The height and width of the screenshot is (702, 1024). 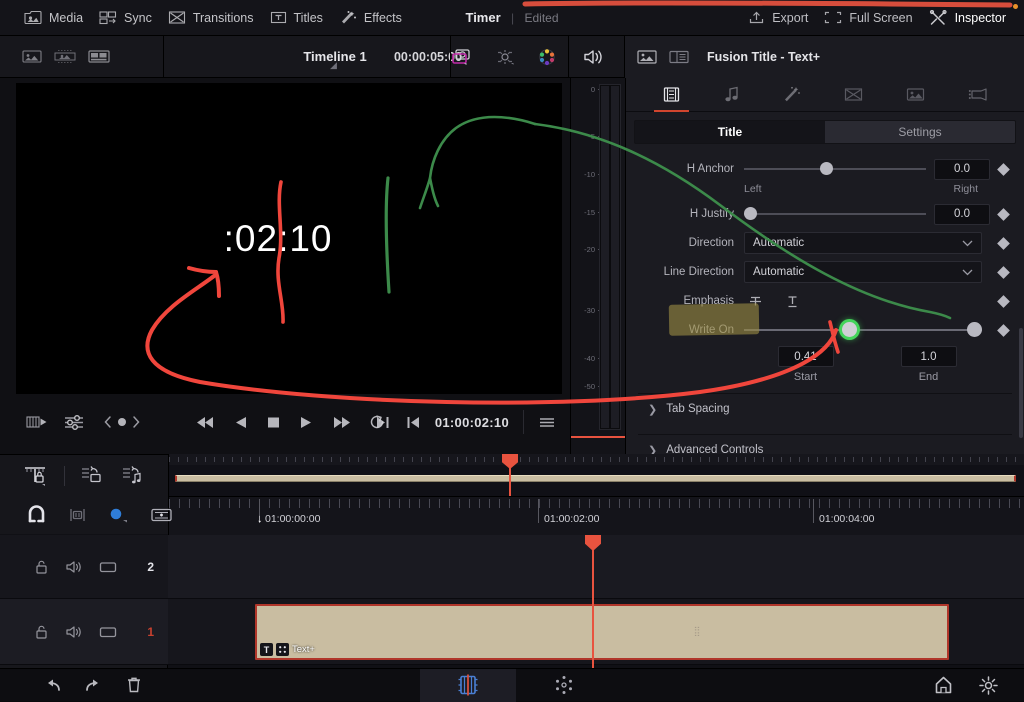 I want to click on line-direction-keyframe, so click(x=1003, y=272).